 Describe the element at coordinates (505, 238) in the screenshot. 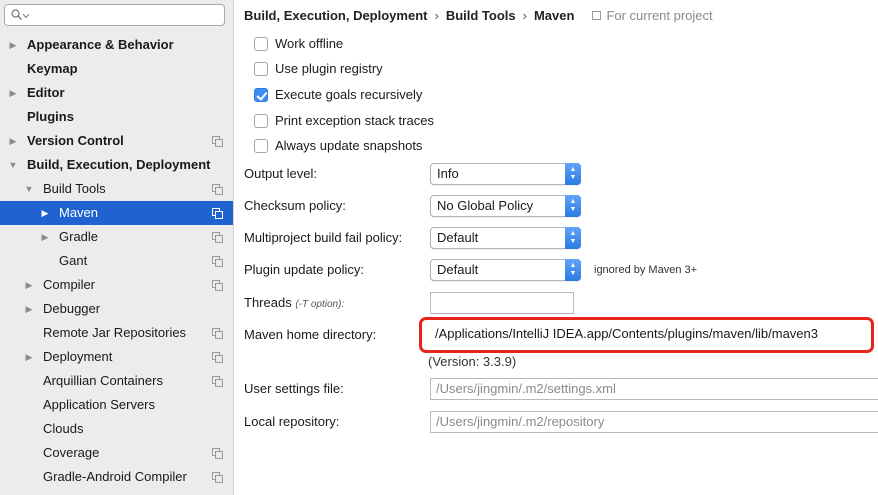

I see `multiproject-fail-policy-select: Default ▲ ▼` at that location.